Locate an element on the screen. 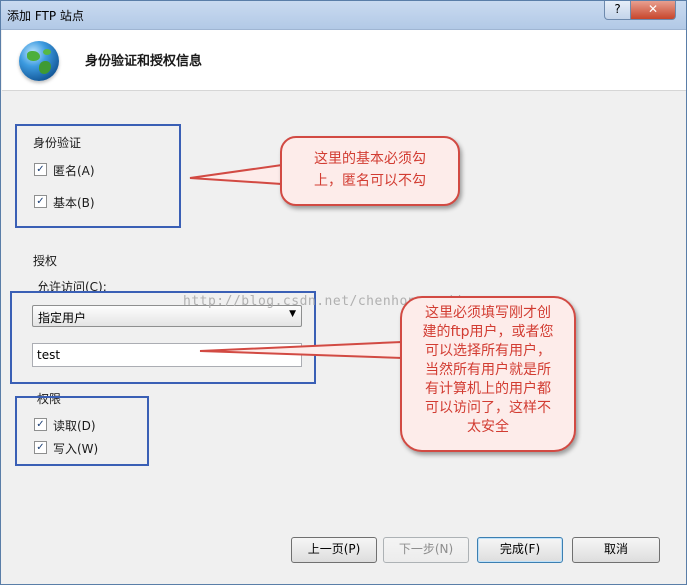  callout2-line: 可以访问了，这样不 is located at coordinates (488, 408).